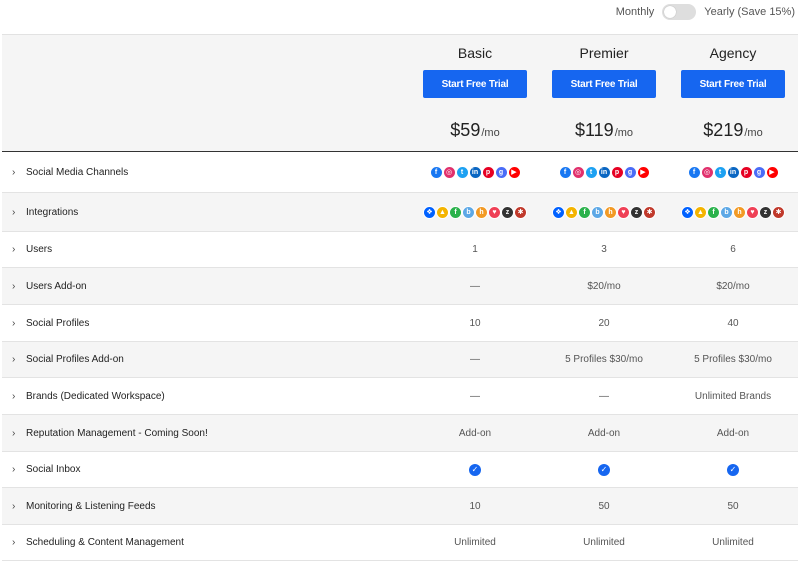  Describe the element at coordinates (604, 396) in the screenshot. I see `plan-value-premier: —` at that location.